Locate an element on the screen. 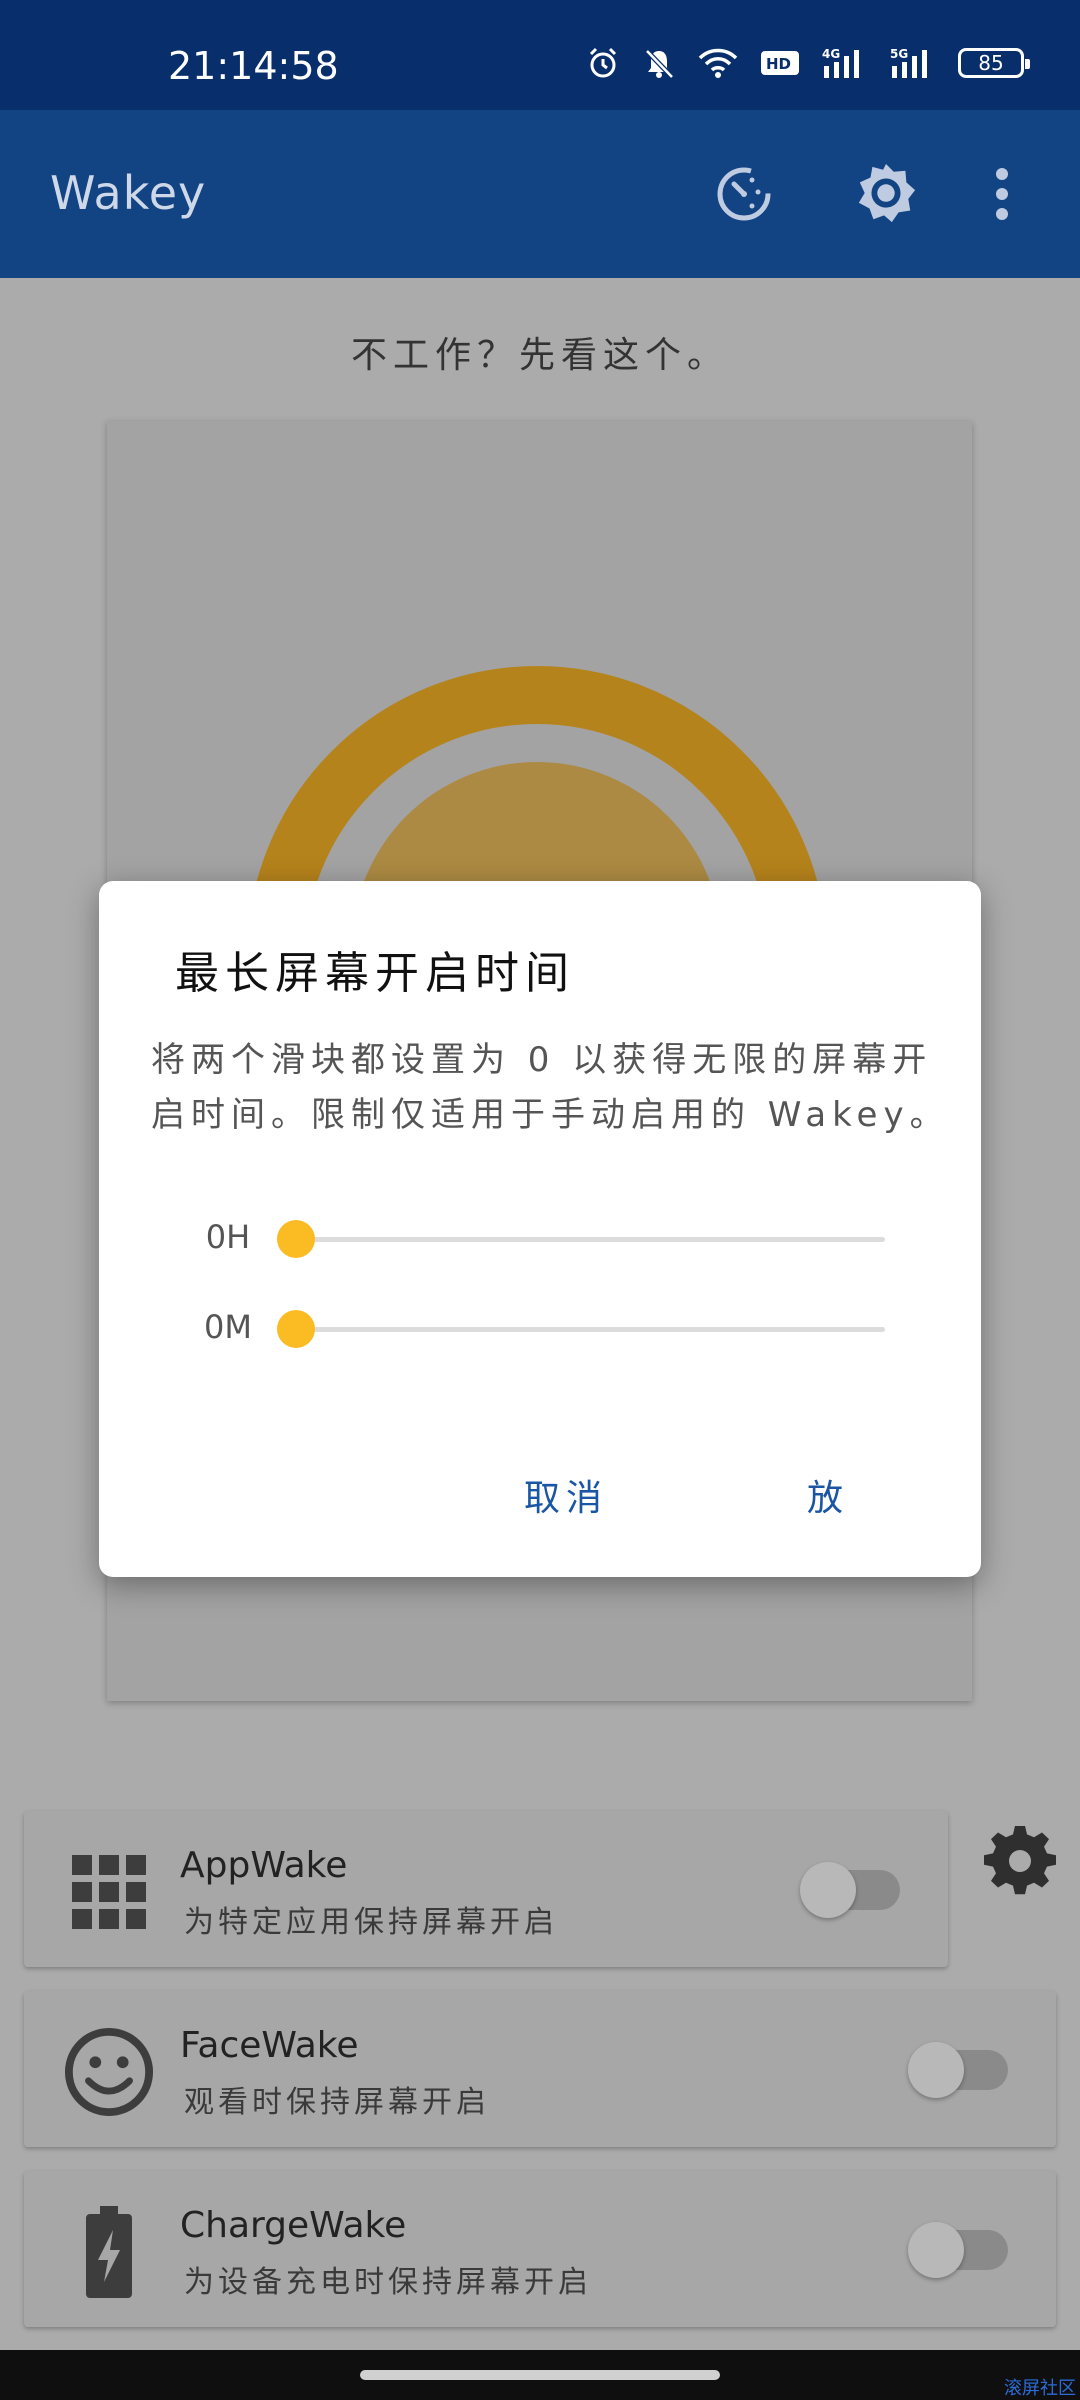 This screenshot has width=1080, height=2400. brightness-gear-icon is located at coordinates (887, 193).